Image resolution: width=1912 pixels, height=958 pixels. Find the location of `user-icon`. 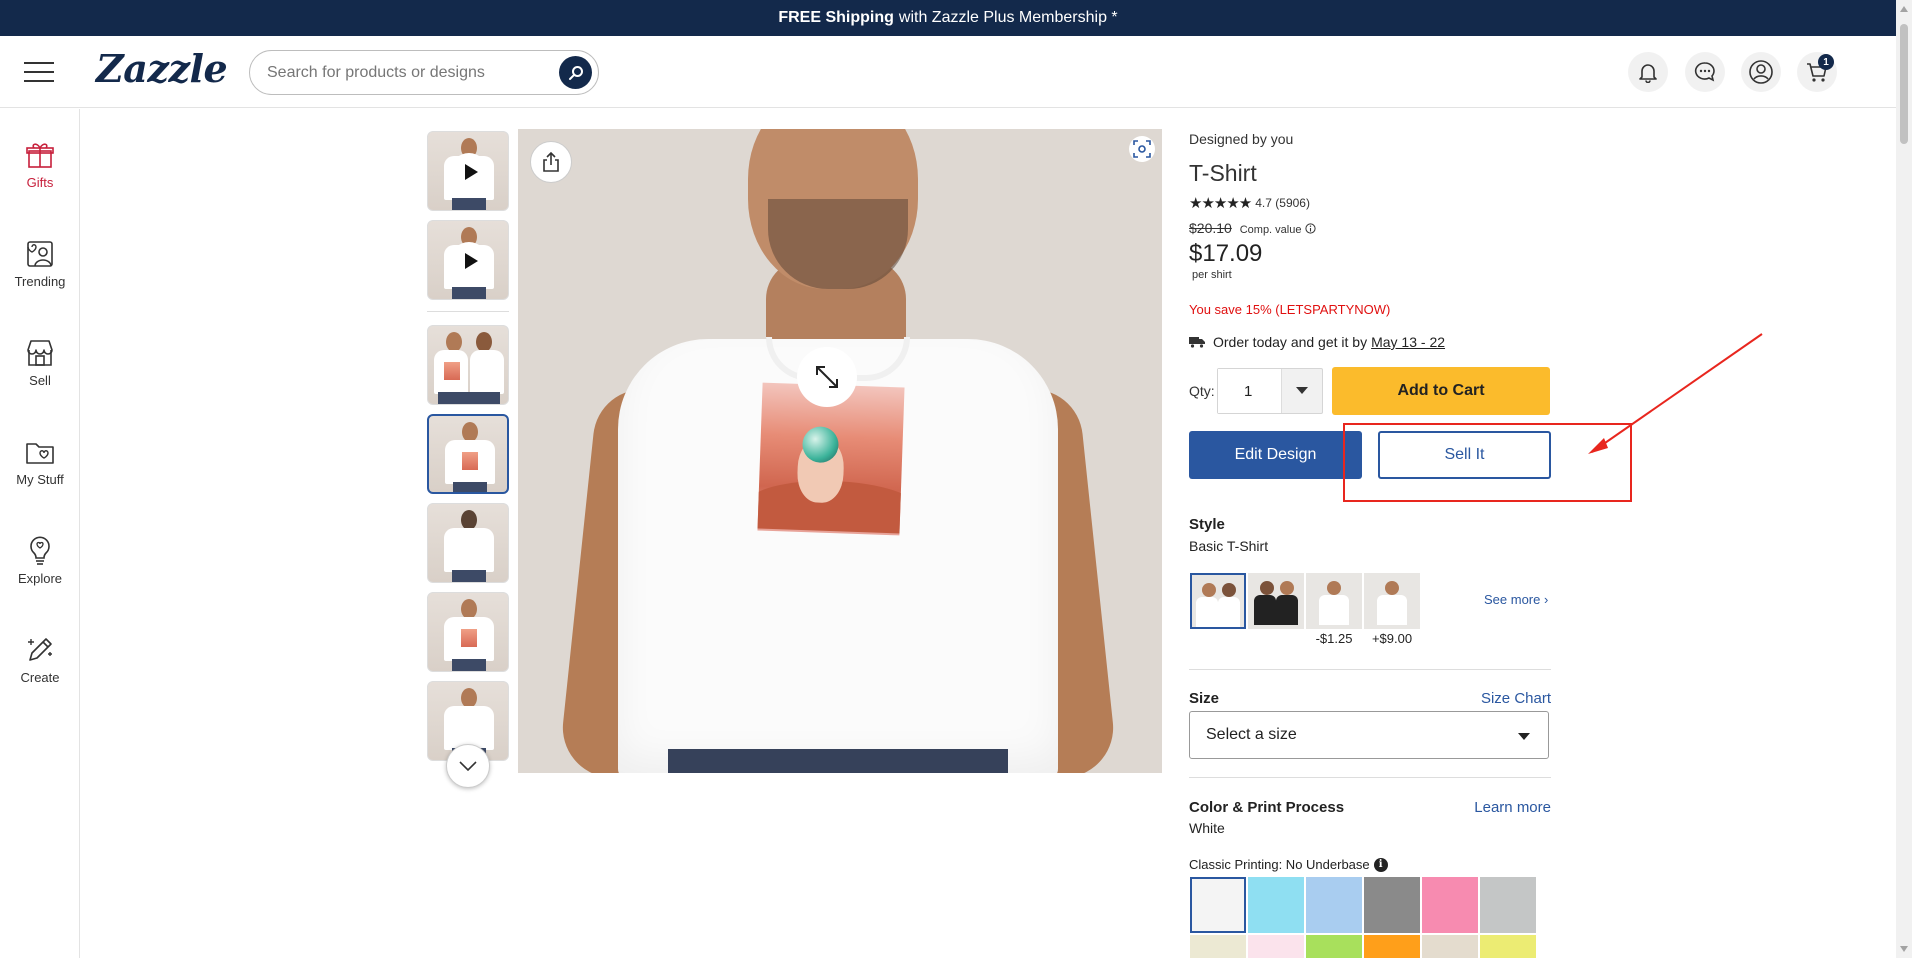

user-icon is located at coordinates (1761, 72).